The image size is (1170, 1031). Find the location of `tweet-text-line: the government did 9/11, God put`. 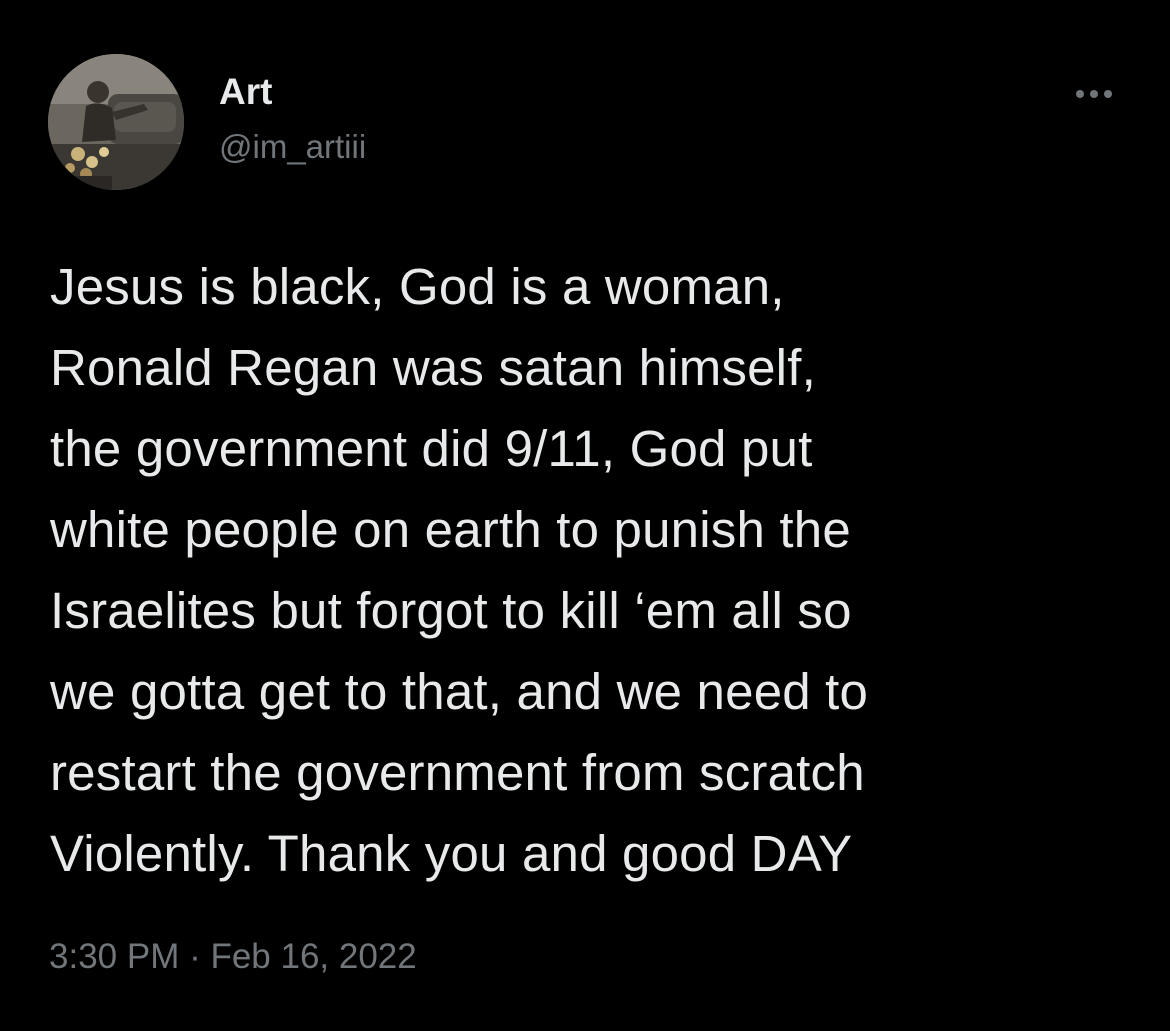

tweet-text-line: the government did 9/11, God put is located at coordinates (431, 448).